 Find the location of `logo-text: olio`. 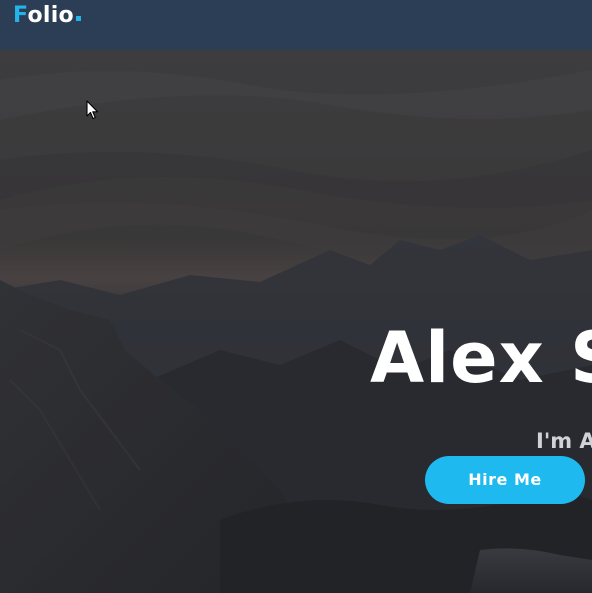

logo-text: olio is located at coordinates (50, 15).